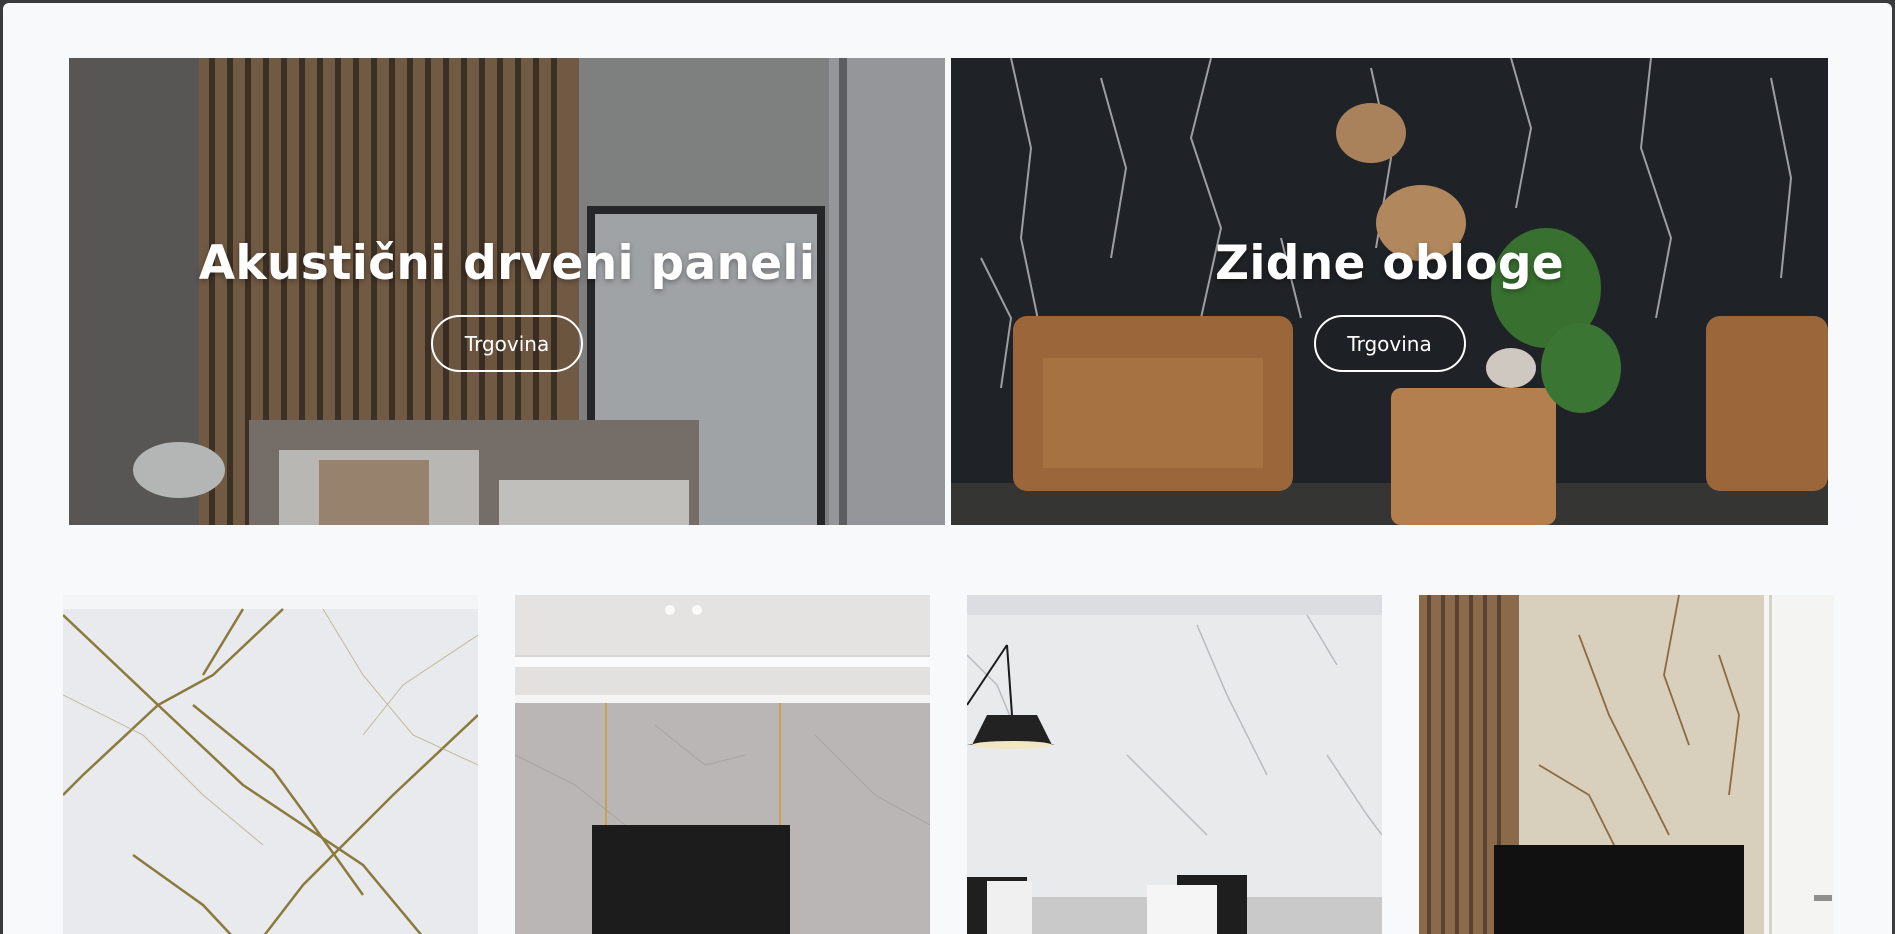 The height and width of the screenshot is (934, 1895). I want to click on category-tile-grey-marble, so click(722, 764).